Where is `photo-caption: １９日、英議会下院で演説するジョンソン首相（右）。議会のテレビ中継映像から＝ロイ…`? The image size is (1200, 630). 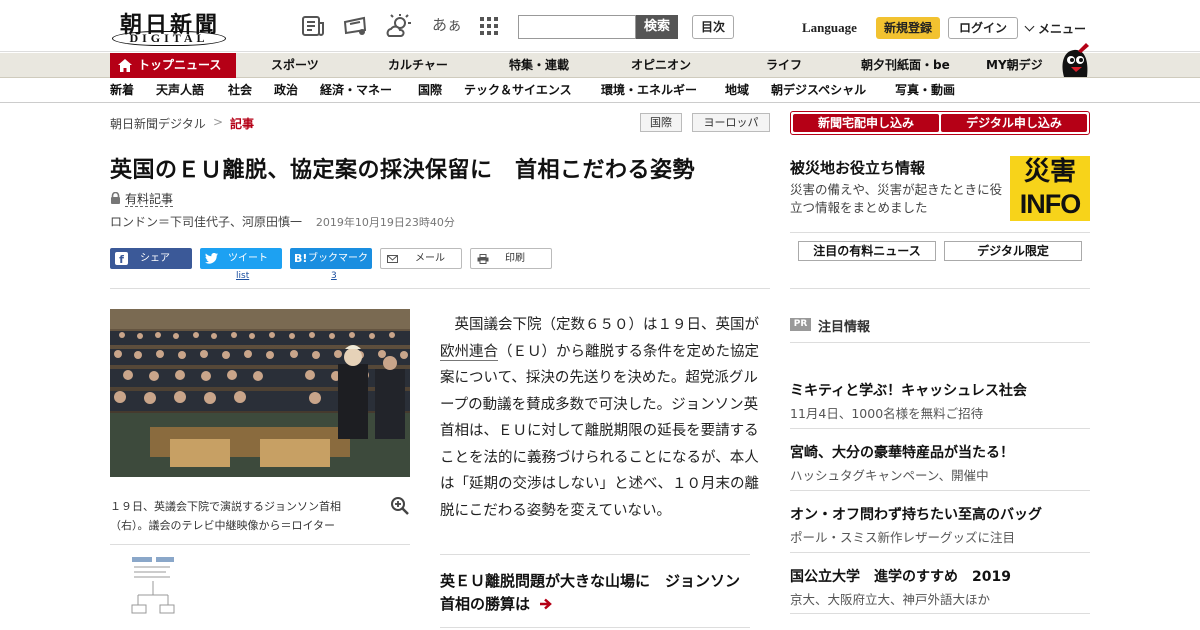
photo-caption: １９日、英議会下院で演説するジョンソン首相（右）。議会のテレビ中継映像から＝ロイ… is located at coordinates (225, 516).